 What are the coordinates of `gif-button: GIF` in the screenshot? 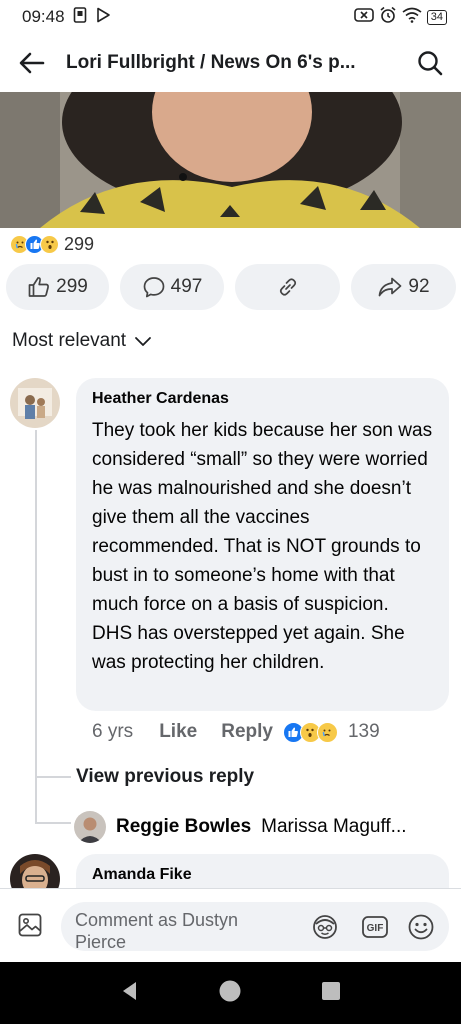 It's located at (375, 927).